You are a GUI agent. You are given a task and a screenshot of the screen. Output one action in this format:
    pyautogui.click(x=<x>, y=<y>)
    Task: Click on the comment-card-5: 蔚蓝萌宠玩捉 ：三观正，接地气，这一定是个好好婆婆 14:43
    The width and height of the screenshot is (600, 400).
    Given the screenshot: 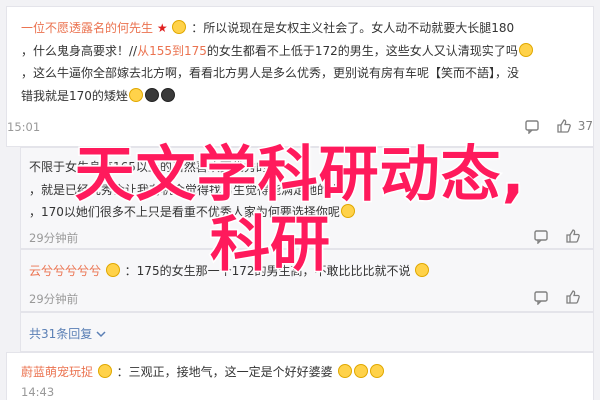 What is the action you would take?
    pyautogui.click(x=300, y=376)
    